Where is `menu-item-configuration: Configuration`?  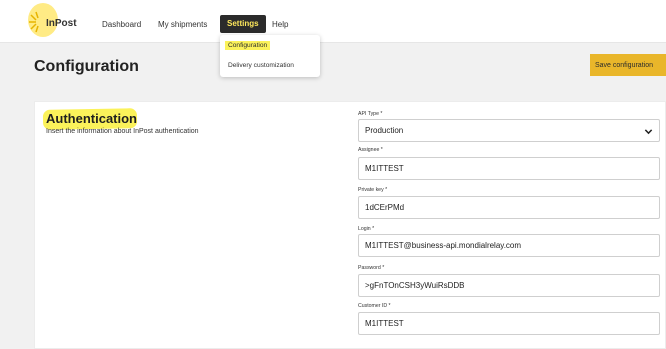 menu-item-configuration: Configuration is located at coordinates (248, 45).